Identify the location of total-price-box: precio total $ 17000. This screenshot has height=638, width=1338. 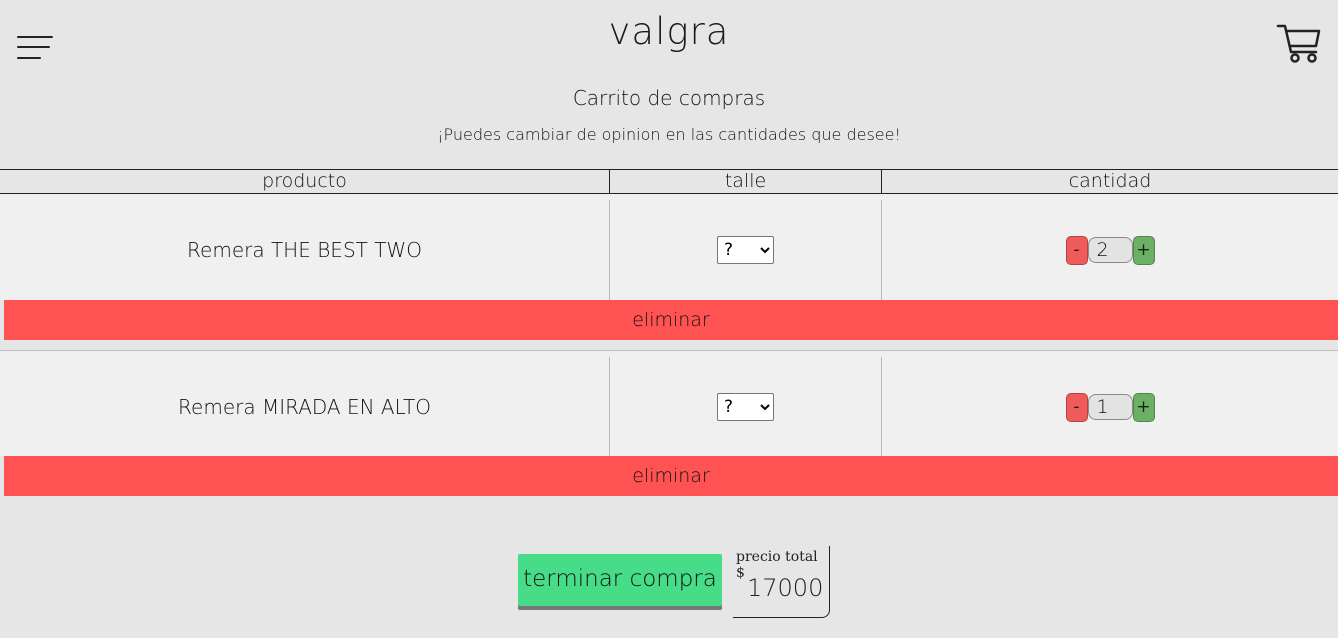
(781, 582).